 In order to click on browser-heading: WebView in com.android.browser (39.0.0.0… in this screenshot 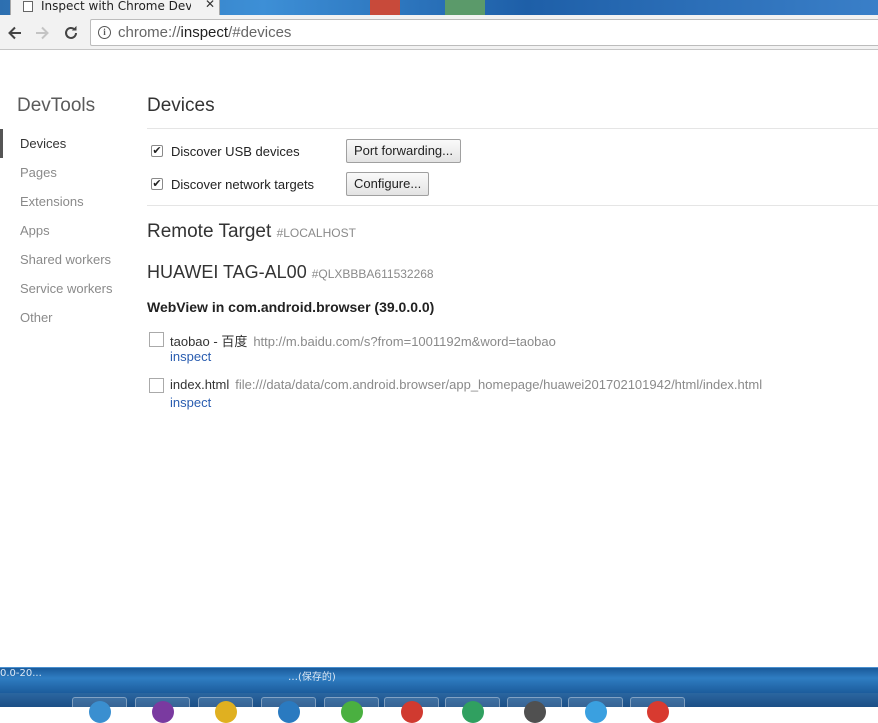, I will do `click(291, 307)`.